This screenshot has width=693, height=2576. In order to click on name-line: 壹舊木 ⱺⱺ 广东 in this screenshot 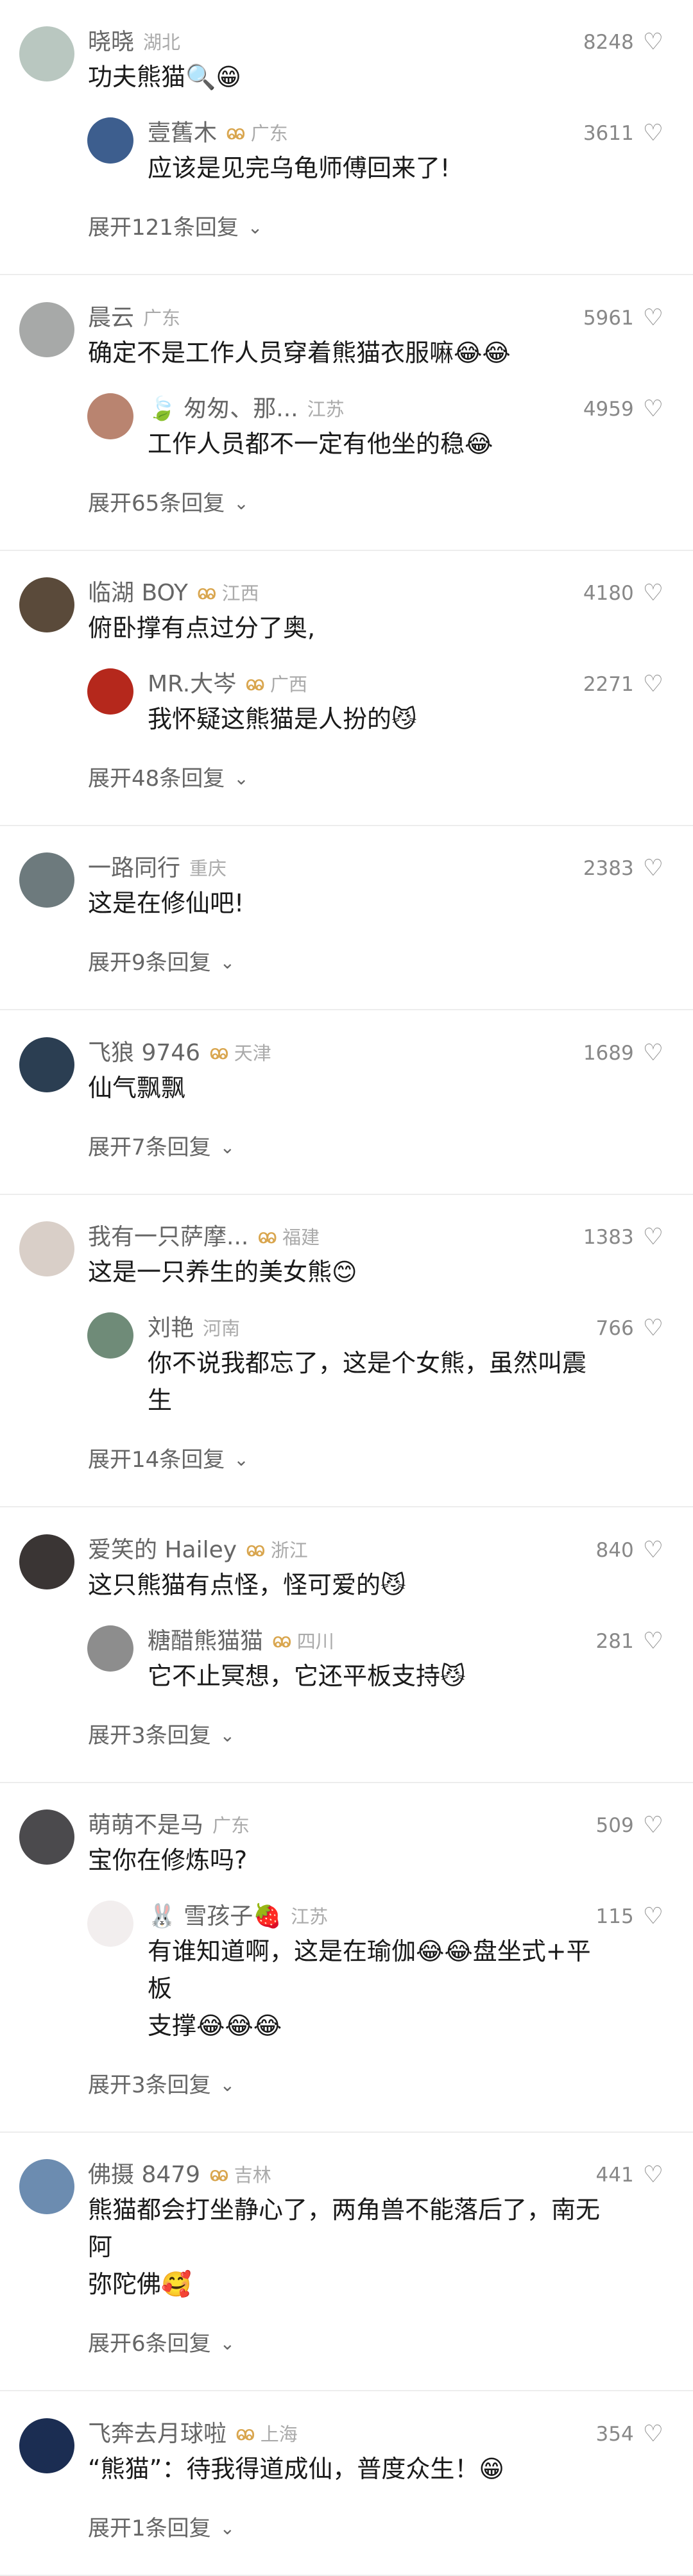, I will do `click(379, 133)`.